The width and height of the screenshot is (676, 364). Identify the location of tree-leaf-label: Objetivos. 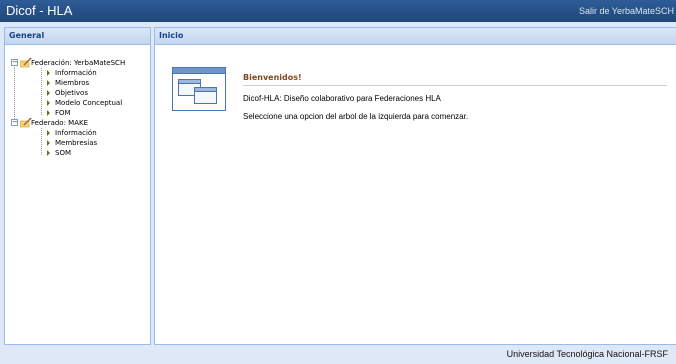
(71, 93).